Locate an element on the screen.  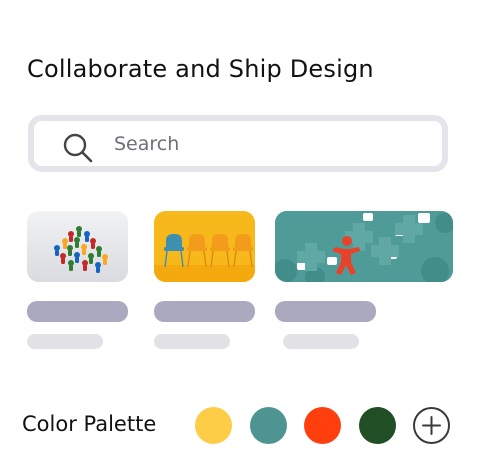
color-swatch-yellow is located at coordinates (213, 425).